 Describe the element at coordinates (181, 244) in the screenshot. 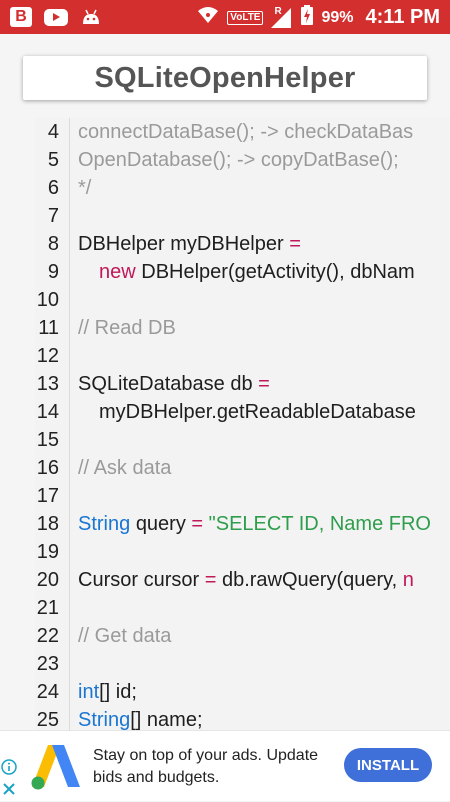

I see `code-token: DBHelper myDBHelper` at that location.